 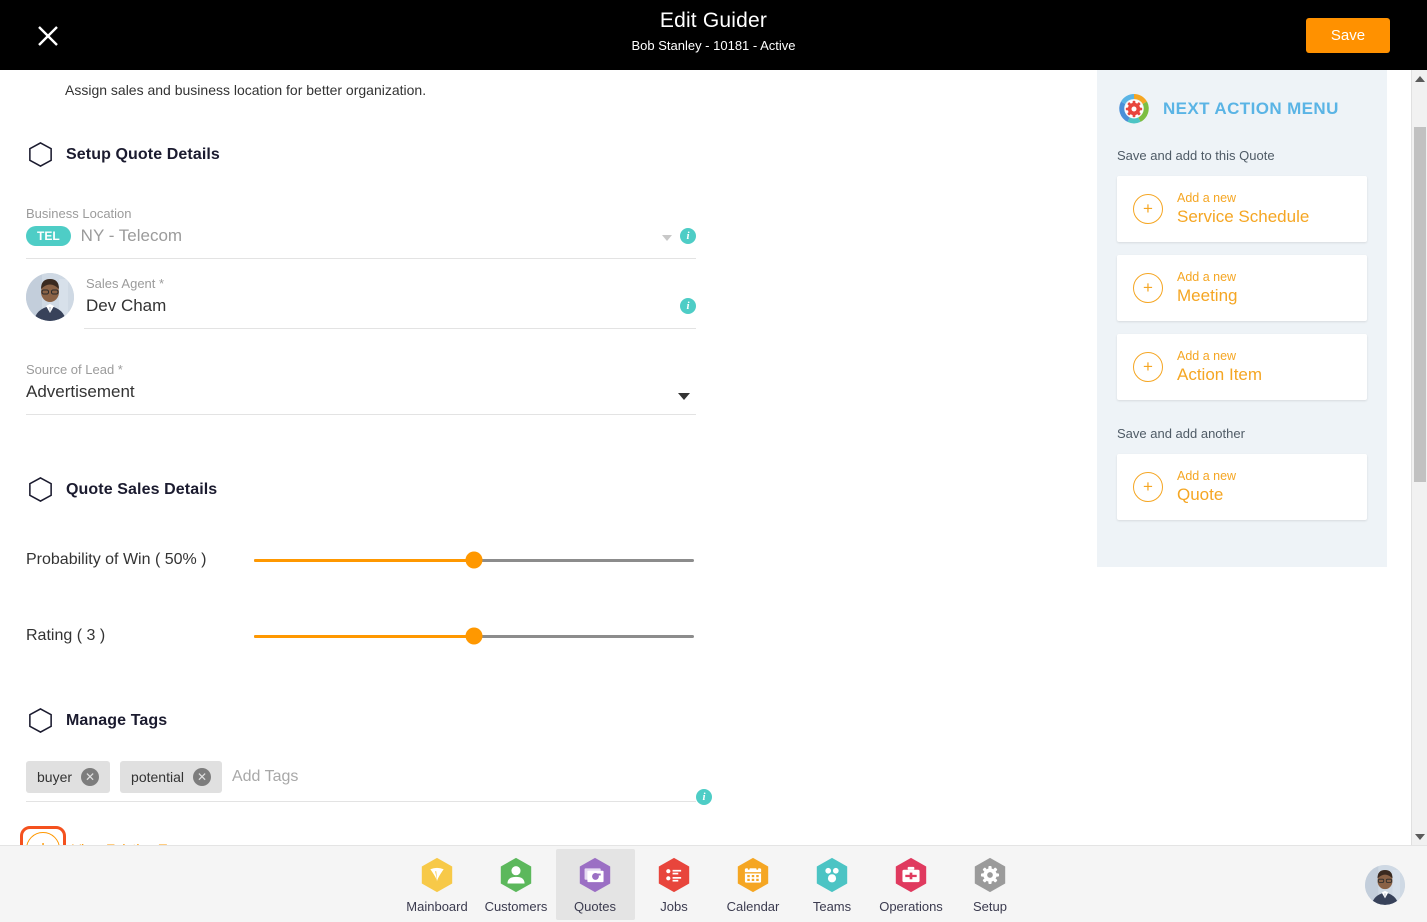 What do you see at coordinates (364, 560) in the screenshot?
I see `slider-fill` at bounding box center [364, 560].